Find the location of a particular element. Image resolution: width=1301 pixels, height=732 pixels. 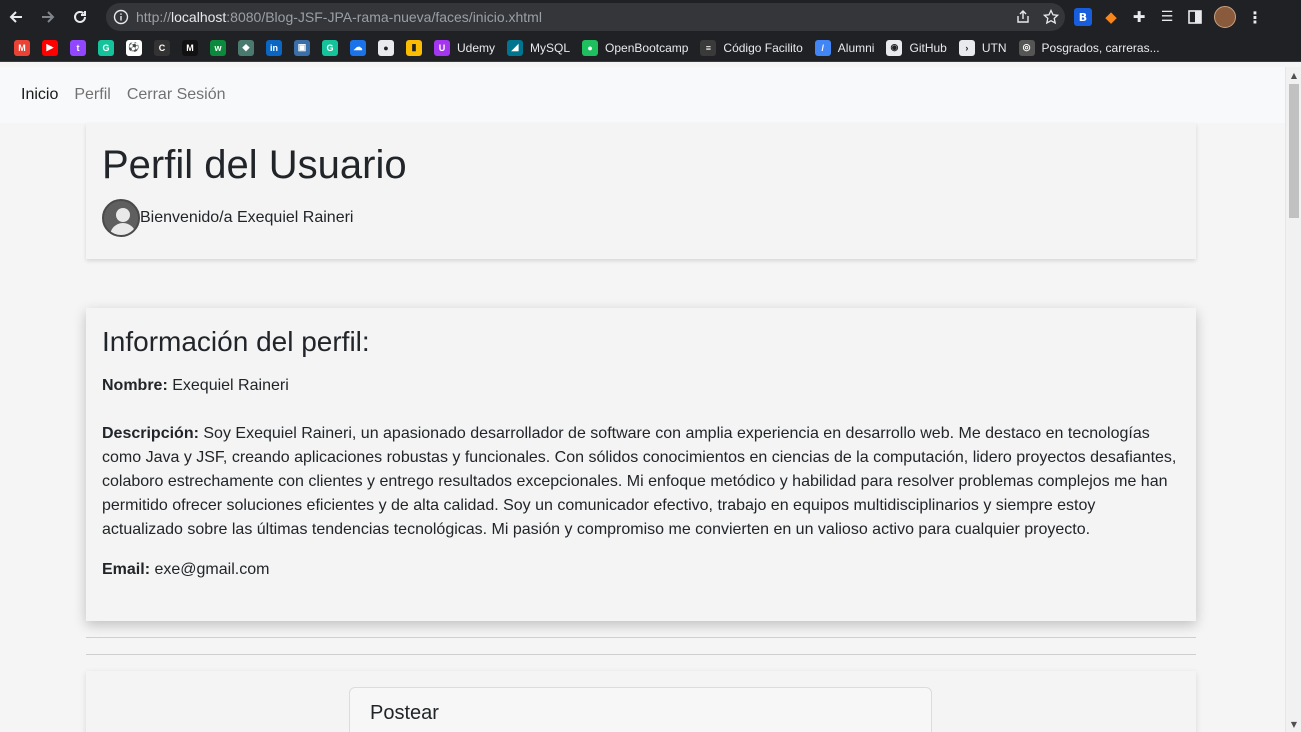

back-button is located at coordinates (16, 17).